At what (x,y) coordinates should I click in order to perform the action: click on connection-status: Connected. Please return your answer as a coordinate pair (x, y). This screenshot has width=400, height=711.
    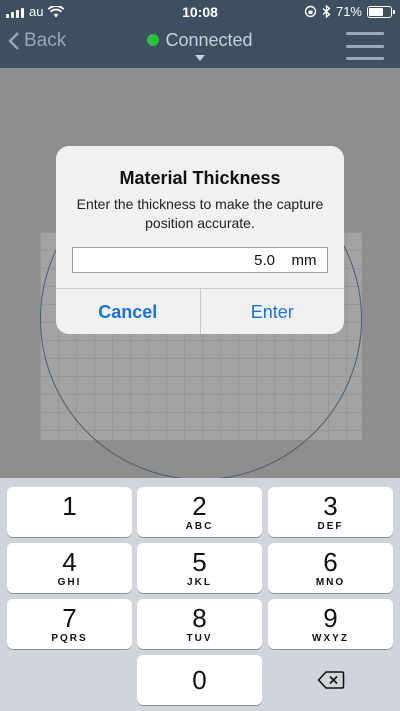
    Looking at the image, I should click on (200, 40).